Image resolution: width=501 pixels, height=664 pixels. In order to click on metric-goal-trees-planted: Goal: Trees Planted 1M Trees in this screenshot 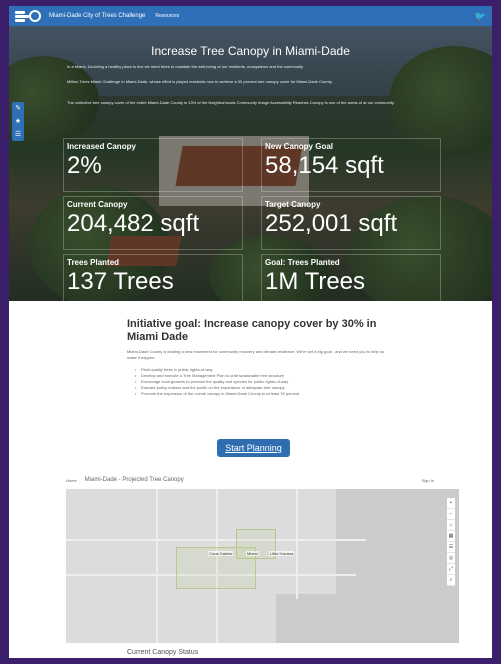, I will do `click(351, 277)`.